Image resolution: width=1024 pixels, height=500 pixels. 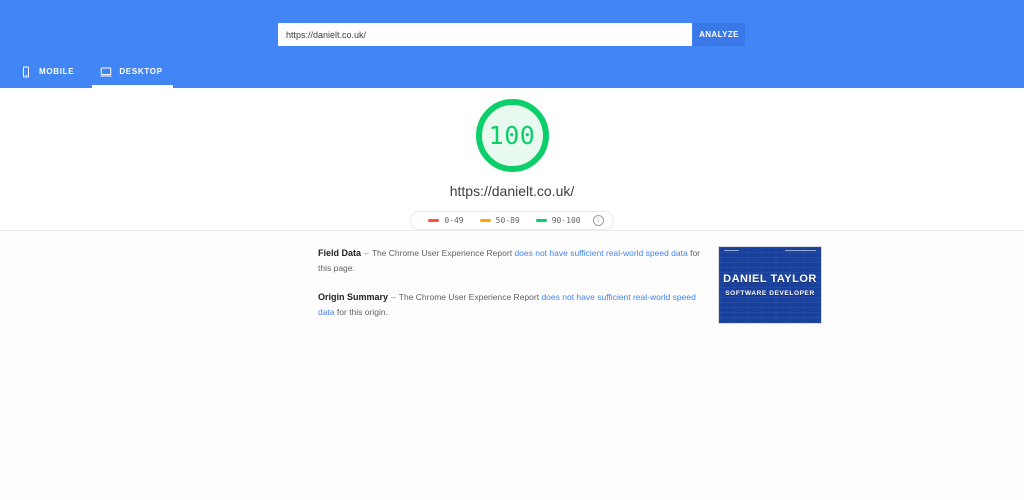 What do you see at coordinates (26, 71) in the screenshot?
I see `phone-icon` at bounding box center [26, 71].